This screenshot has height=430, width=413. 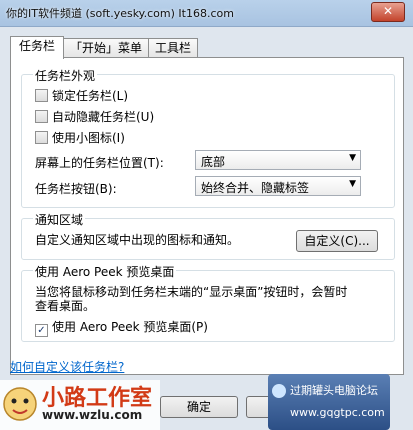 What do you see at coordinates (99, 163) in the screenshot?
I see `location-label: 屏幕上的任务栏位置(T):` at bounding box center [99, 163].